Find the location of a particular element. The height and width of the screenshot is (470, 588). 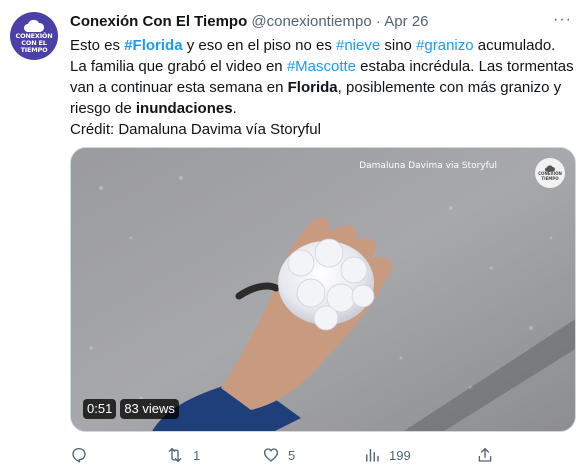

reply-button is located at coordinates (83, 455).